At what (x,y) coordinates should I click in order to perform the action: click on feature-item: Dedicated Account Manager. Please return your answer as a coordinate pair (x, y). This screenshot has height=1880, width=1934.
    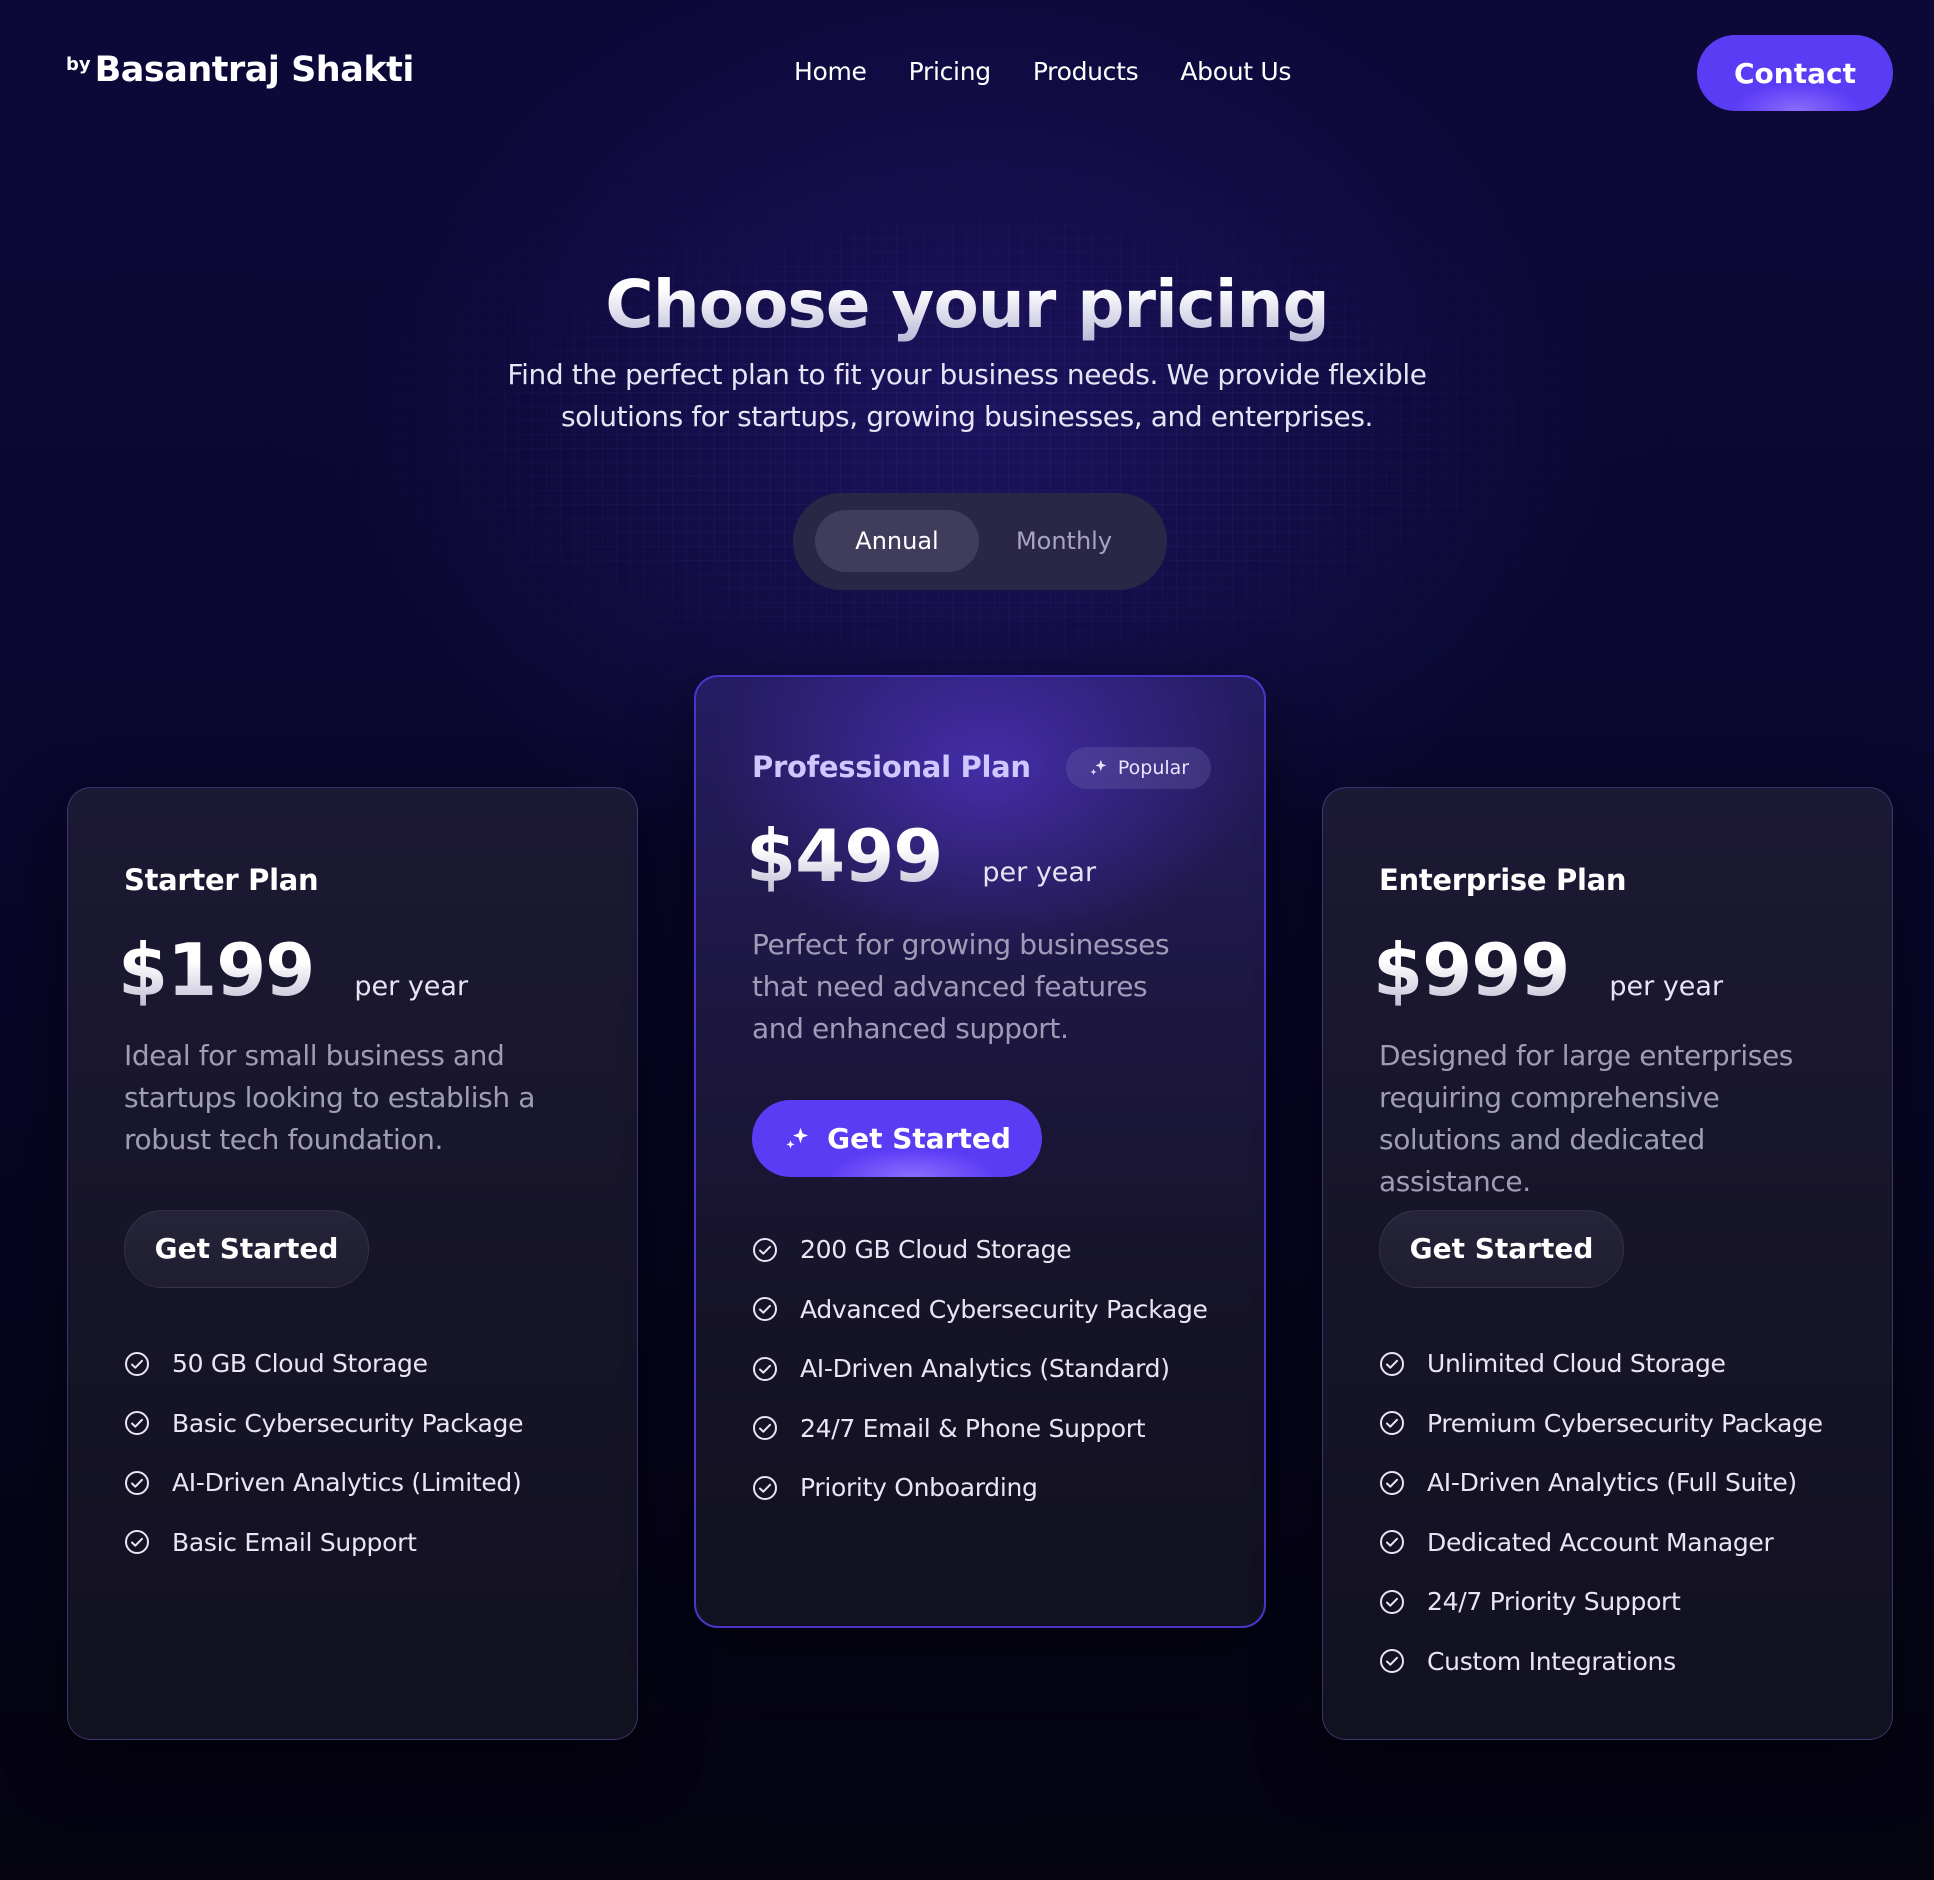
    Looking at the image, I should click on (1601, 1543).